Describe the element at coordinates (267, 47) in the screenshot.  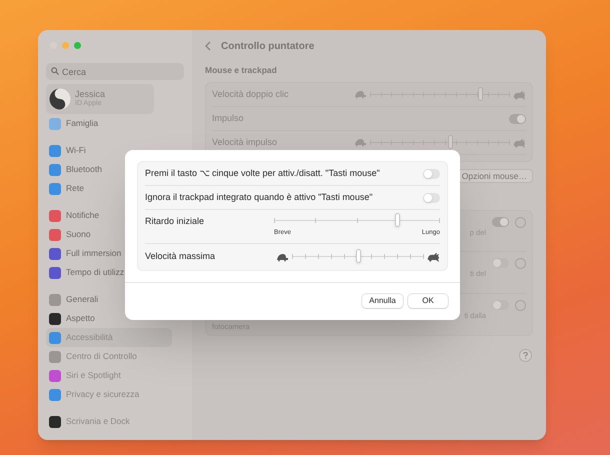
I see `page-title: Controllo puntatore` at that location.